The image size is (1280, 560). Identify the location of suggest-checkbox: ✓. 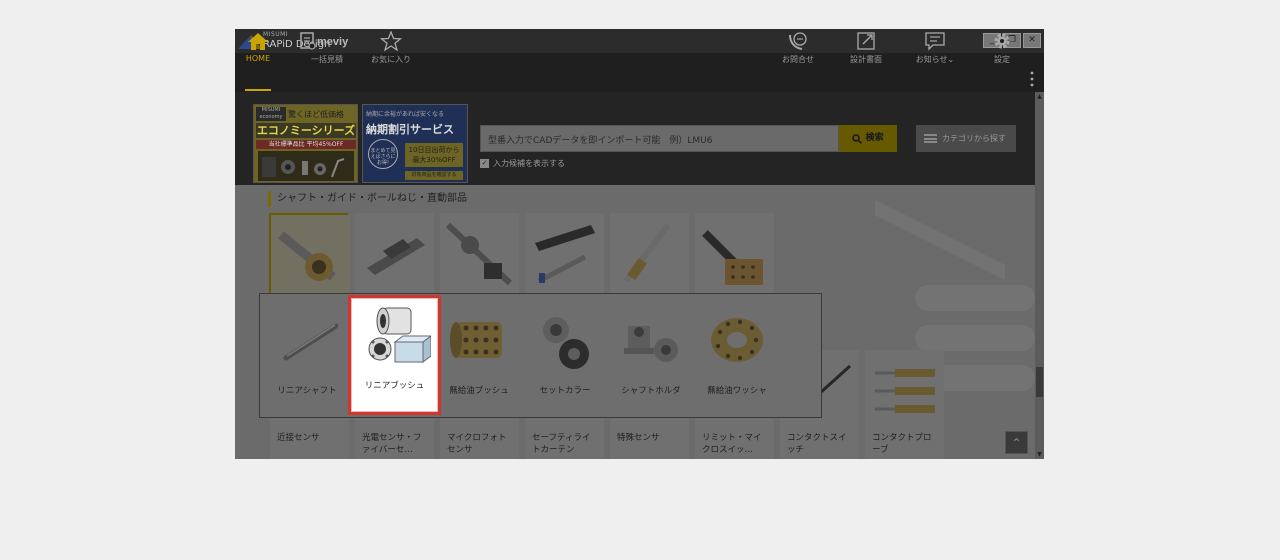
(484, 163).